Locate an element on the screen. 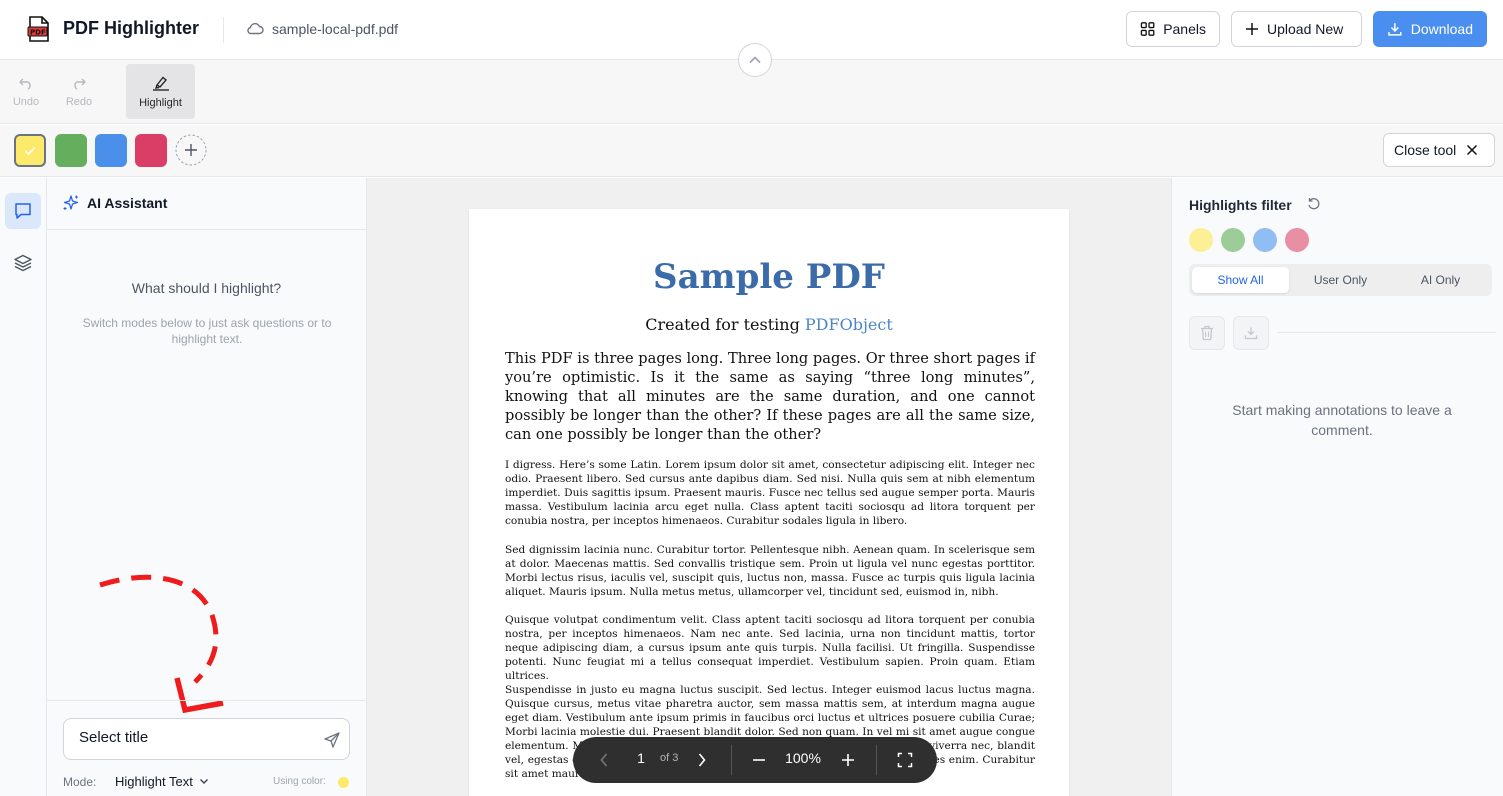 Image resolution: width=1503 pixels, height=796 pixels. ai-empty-prompt: What should I highlight? is located at coordinates (206, 288).